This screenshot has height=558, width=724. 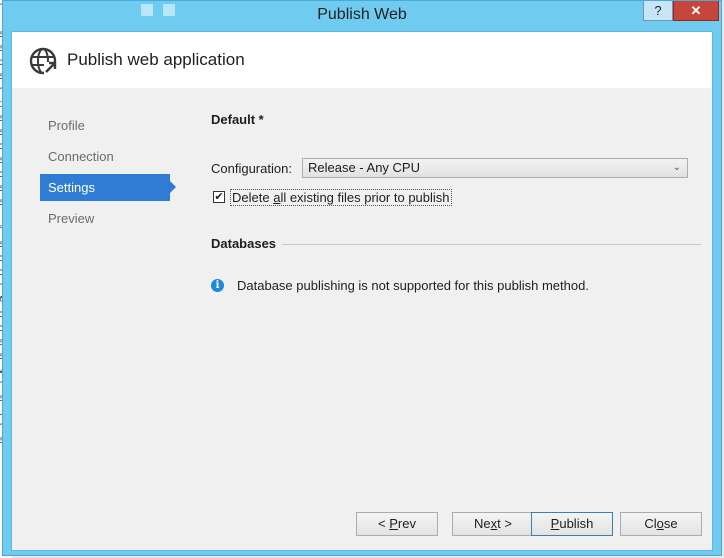 What do you see at coordinates (650, 523) in the screenshot?
I see `button-label-part: Cl` at bounding box center [650, 523].